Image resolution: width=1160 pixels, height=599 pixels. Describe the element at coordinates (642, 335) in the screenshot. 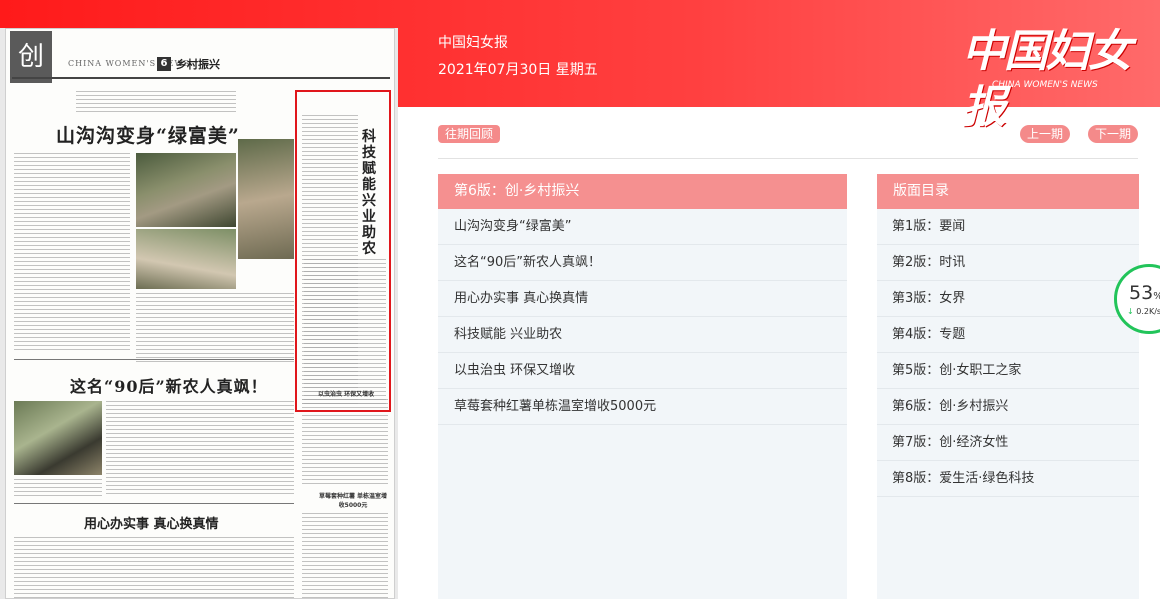

I see `article-link: 科技赋能 兴业助农` at that location.